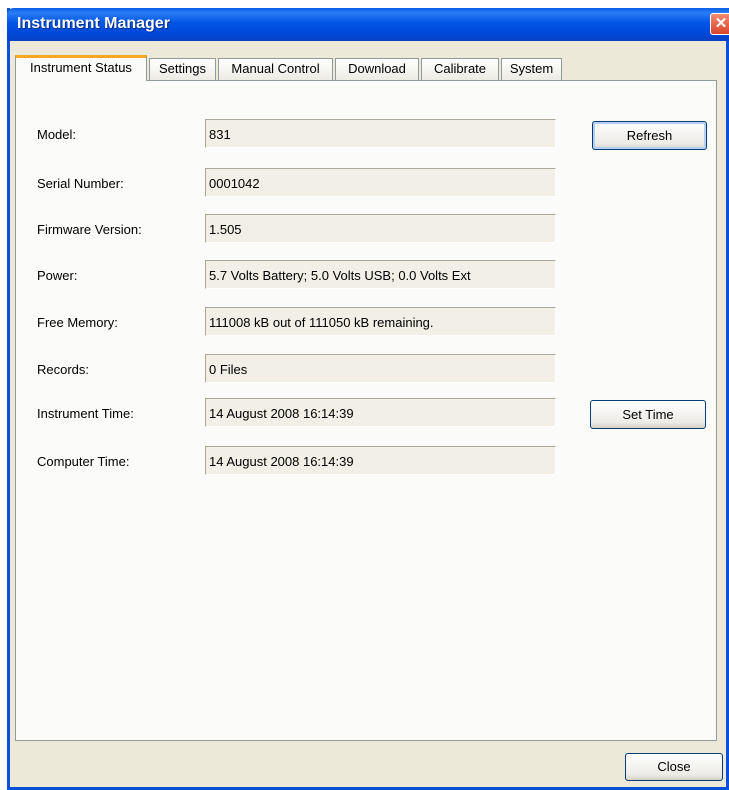 The image size is (729, 790). I want to click on refresh-button: Refresh, so click(649, 135).